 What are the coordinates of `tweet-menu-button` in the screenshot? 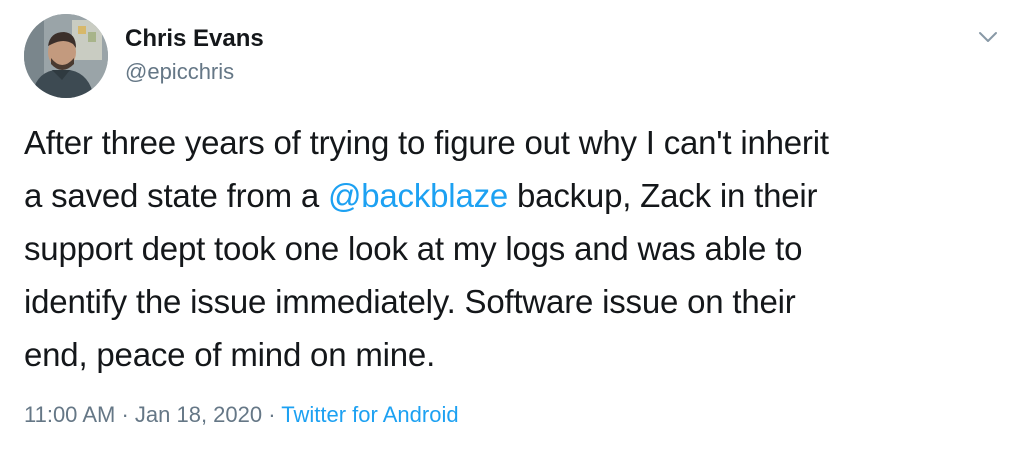 It's located at (988, 37).